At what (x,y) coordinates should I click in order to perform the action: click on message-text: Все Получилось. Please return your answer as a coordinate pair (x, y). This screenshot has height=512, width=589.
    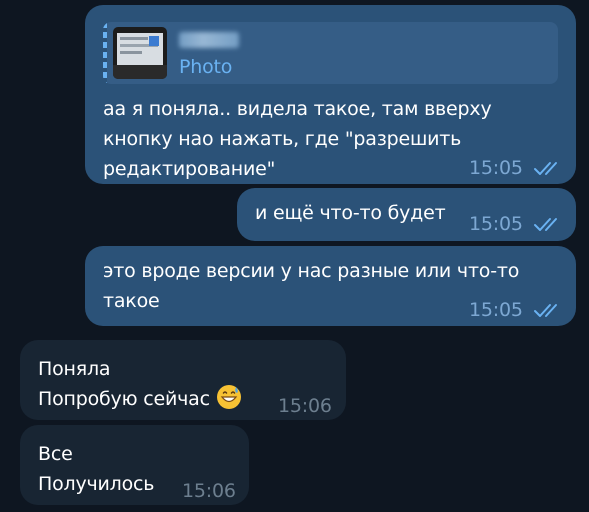
    Looking at the image, I should click on (96, 469).